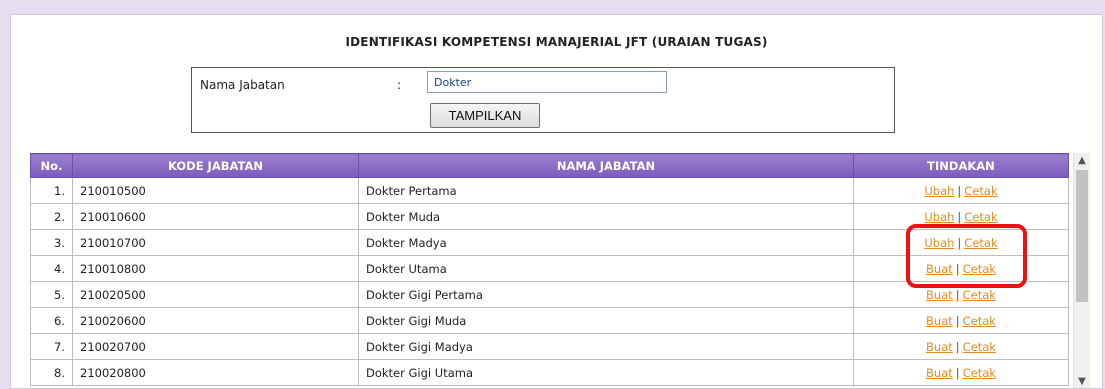 The image size is (1105, 389). I want to click on vertical-scrollbar: ▲ ▼, so click(1081, 270).